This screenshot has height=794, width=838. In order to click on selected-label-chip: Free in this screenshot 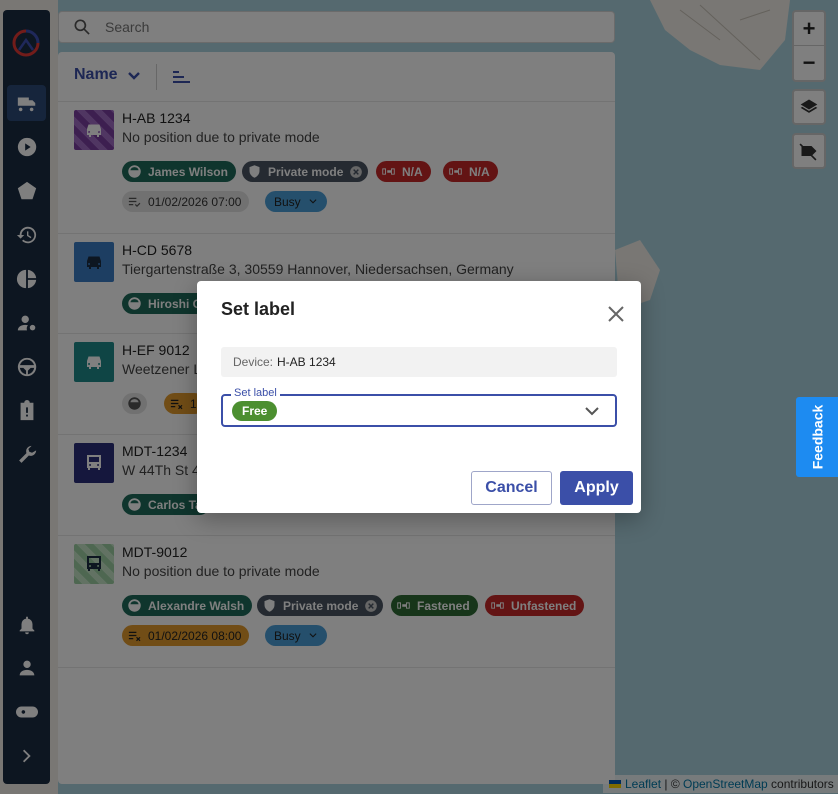, I will do `click(255, 411)`.